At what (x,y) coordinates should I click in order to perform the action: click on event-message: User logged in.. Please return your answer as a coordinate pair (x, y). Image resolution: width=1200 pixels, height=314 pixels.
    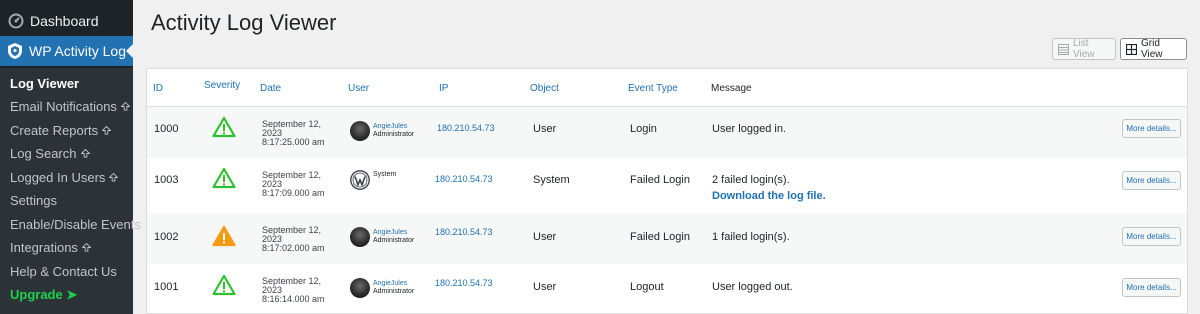
    Looking at the image, I should click on (749, 129).